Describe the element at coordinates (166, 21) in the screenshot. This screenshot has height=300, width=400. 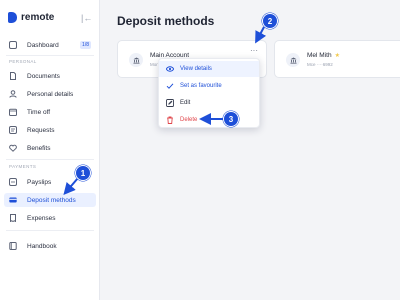
I see `page-title: Deposit methods` at that location.